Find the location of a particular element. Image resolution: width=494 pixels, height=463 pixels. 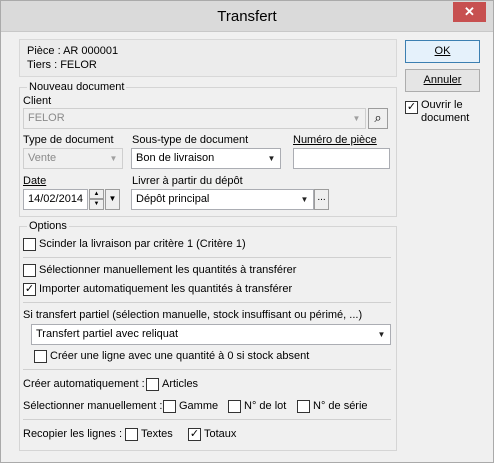

depot-select: Dépôt principal ▼ is located at coordinates (222, 199).